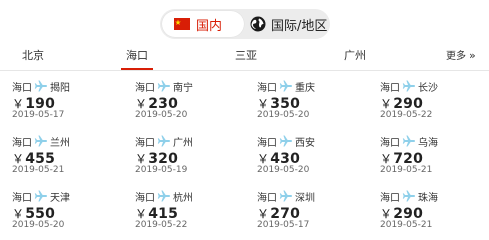 Image resolution: width=489 pixels, height=240 pixels. Describe the element at coordinates (428, 88) in the screenshot. I see `destination-city: 长沙` at that location.